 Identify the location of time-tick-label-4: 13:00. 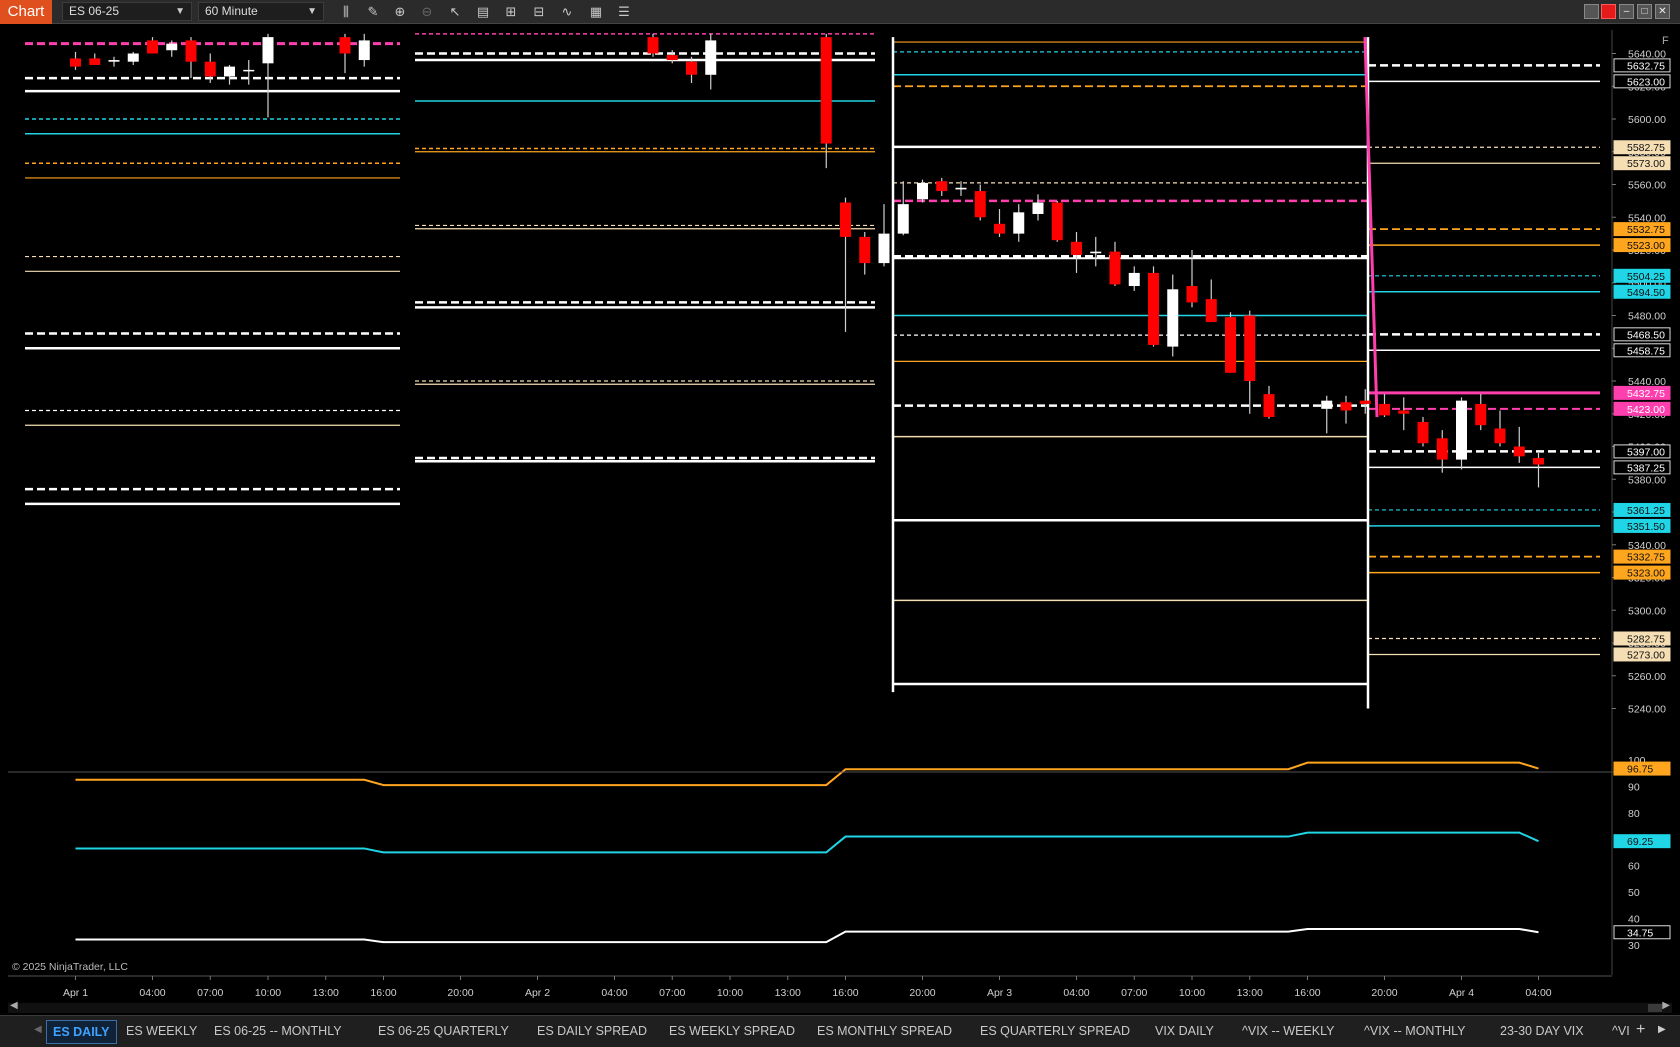
(326, 993).